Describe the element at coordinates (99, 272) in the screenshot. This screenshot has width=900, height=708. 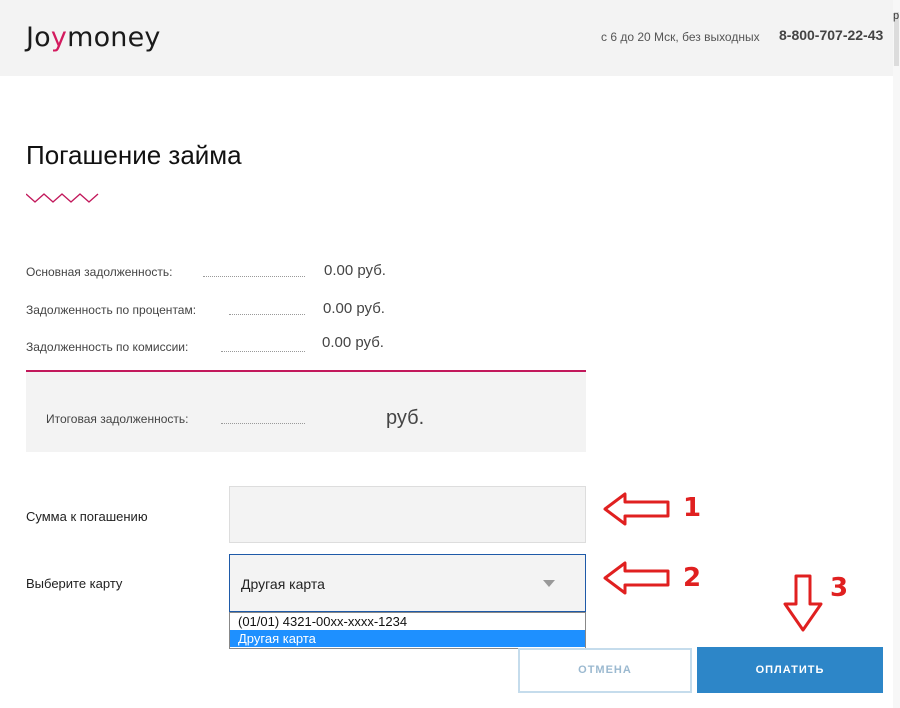
I see `debt-principal-label: Основная задолженность:` at that location.